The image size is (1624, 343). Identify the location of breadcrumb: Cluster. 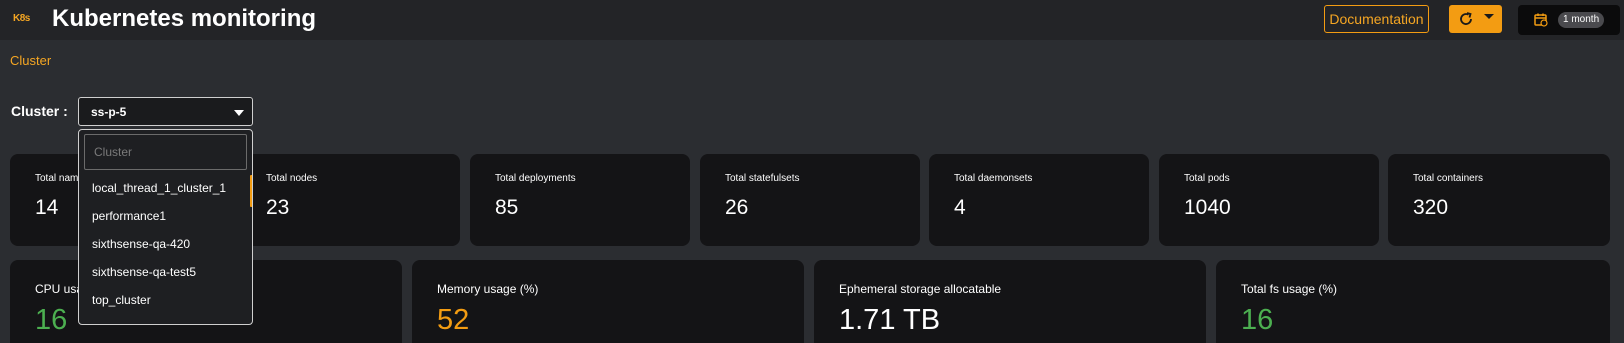
(30, 60).